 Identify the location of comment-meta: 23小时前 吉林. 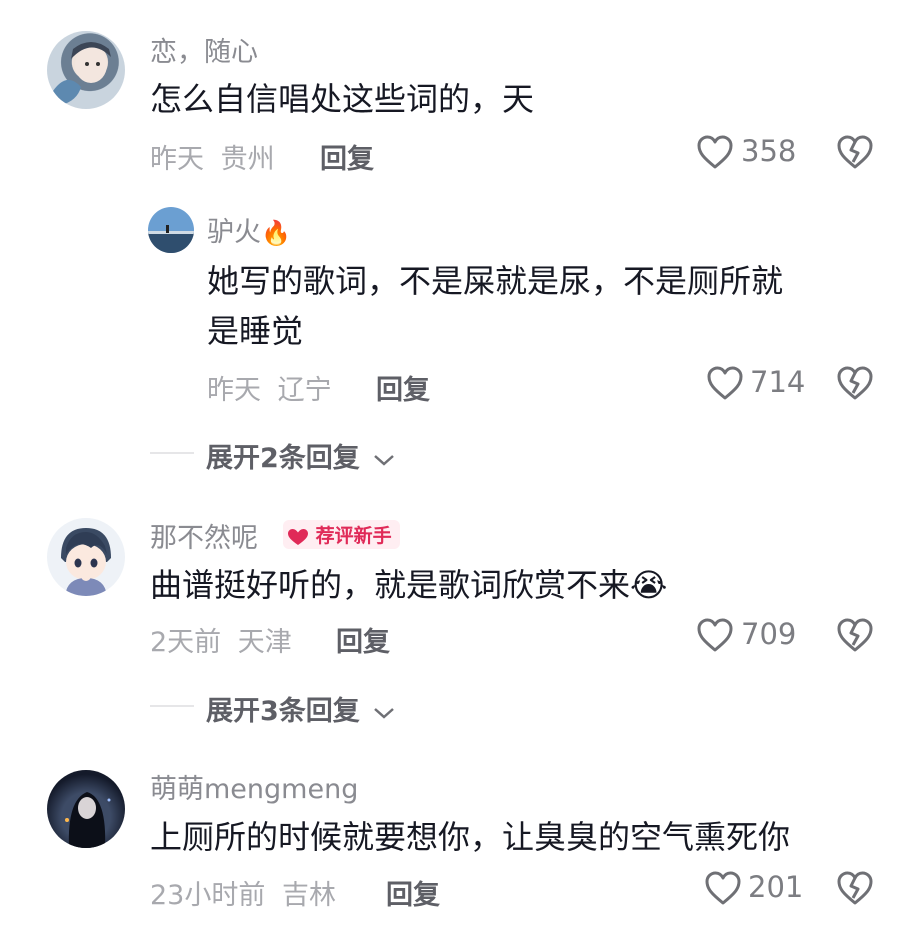
(243, 892).